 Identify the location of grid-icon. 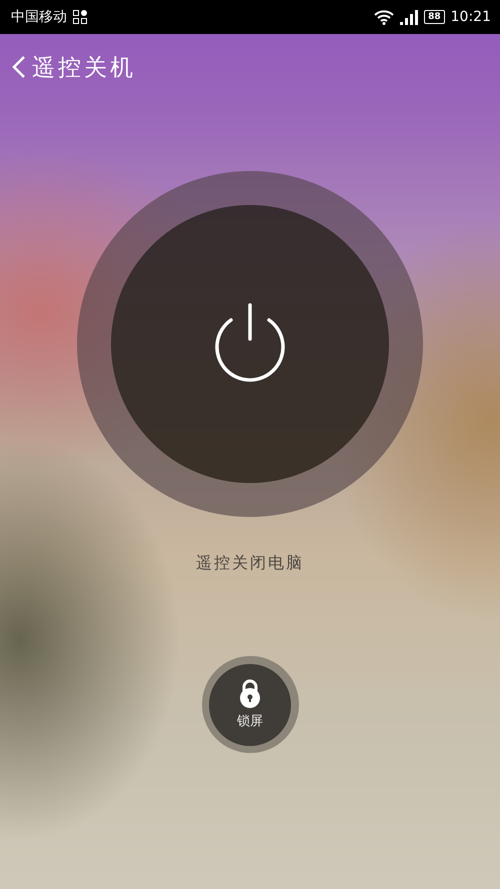
(80, 17).